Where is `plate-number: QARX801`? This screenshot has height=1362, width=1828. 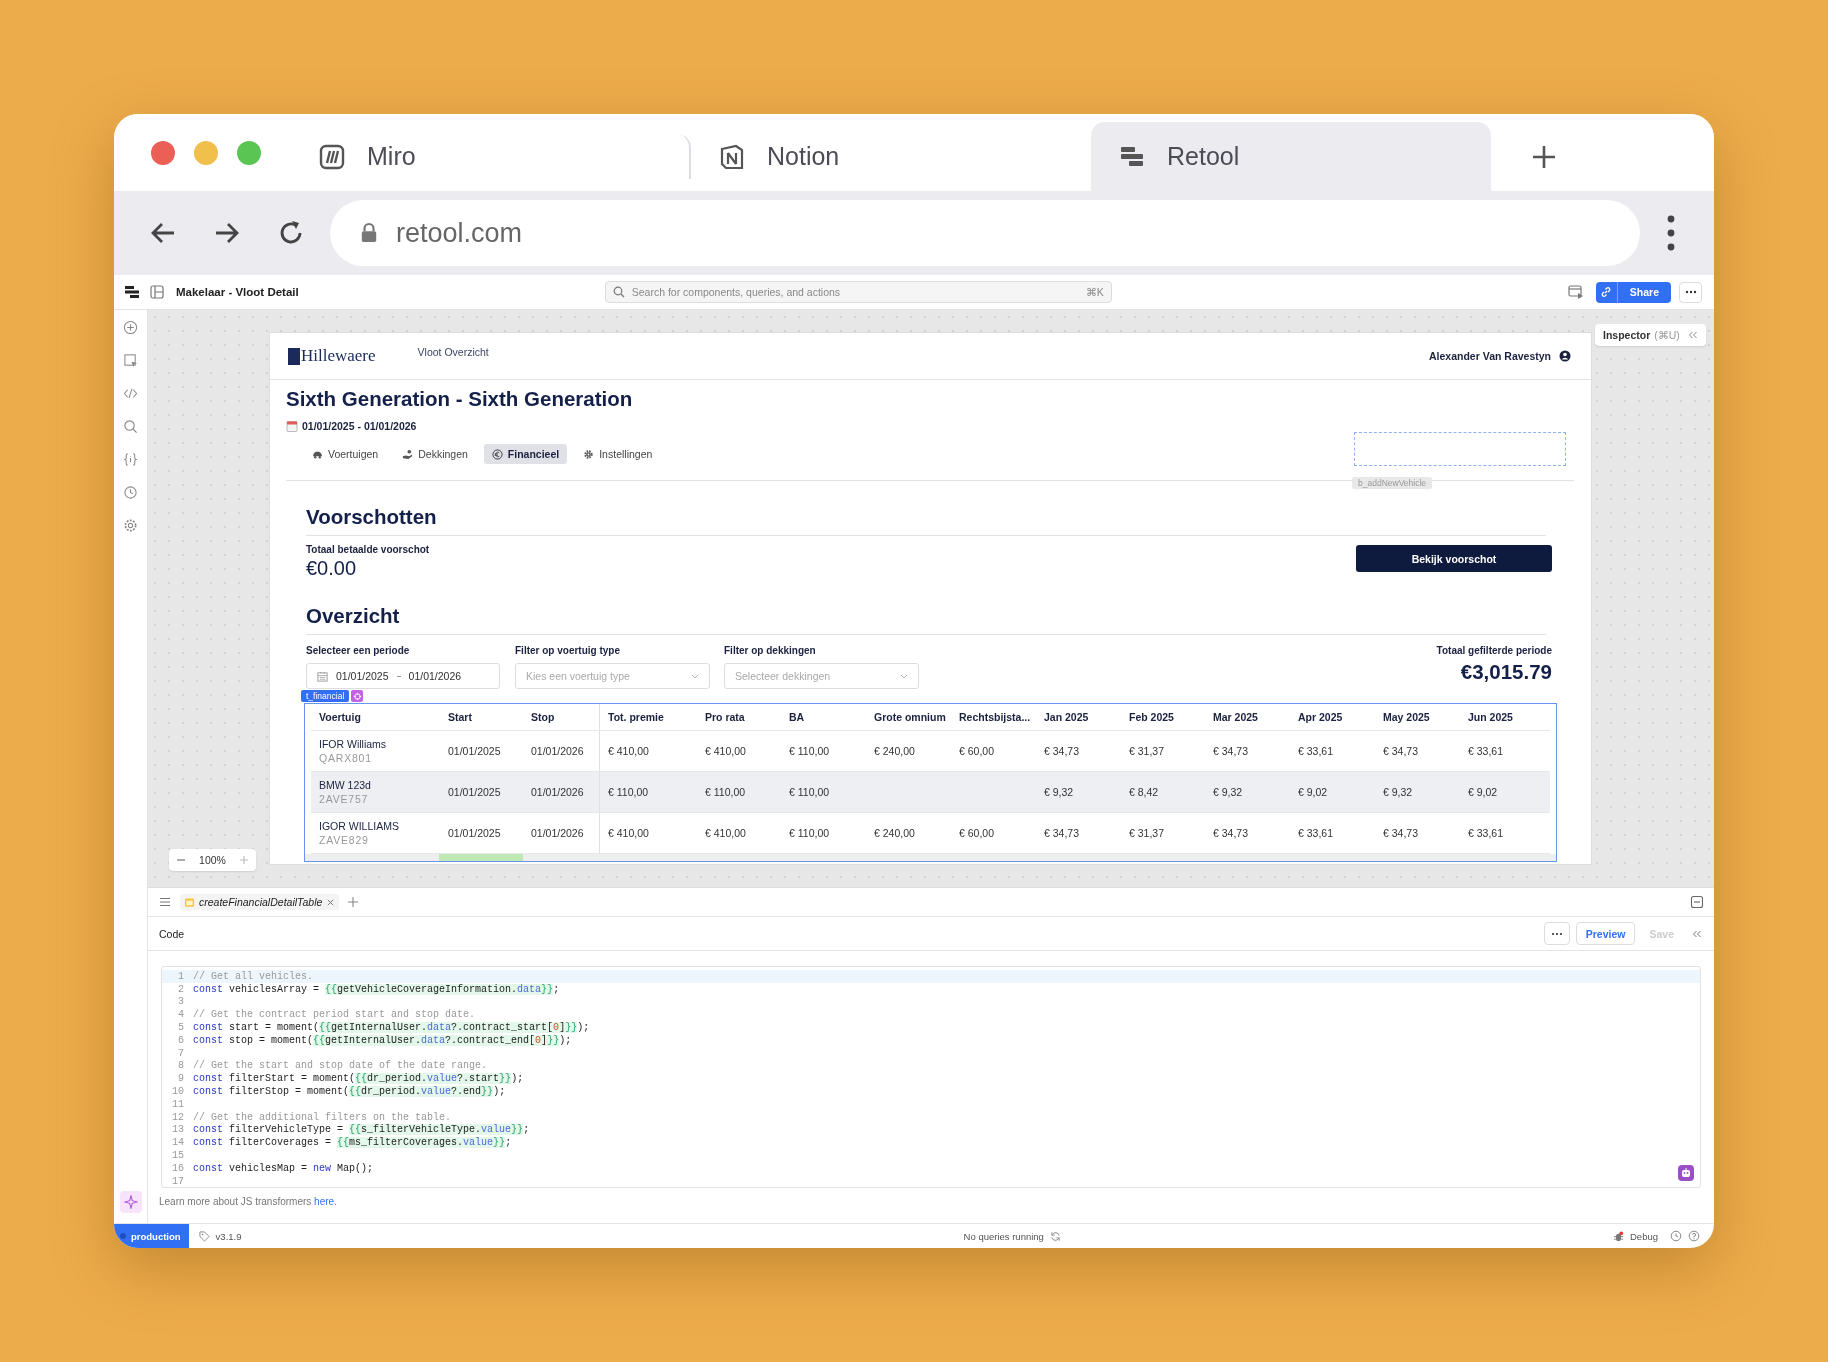 plate-number: QARX801 is located at coordinates (345, 758).